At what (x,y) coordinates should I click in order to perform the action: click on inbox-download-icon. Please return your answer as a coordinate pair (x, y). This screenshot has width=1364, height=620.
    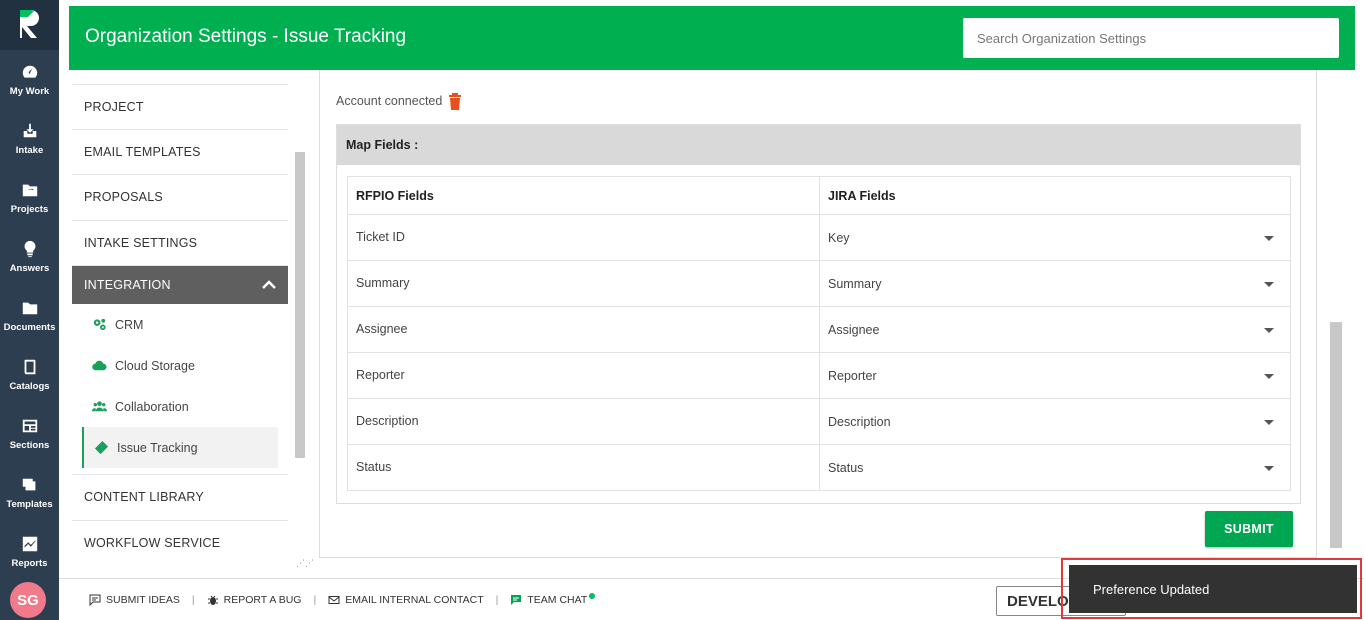
    Looking at the image, I should click on (29, 130).